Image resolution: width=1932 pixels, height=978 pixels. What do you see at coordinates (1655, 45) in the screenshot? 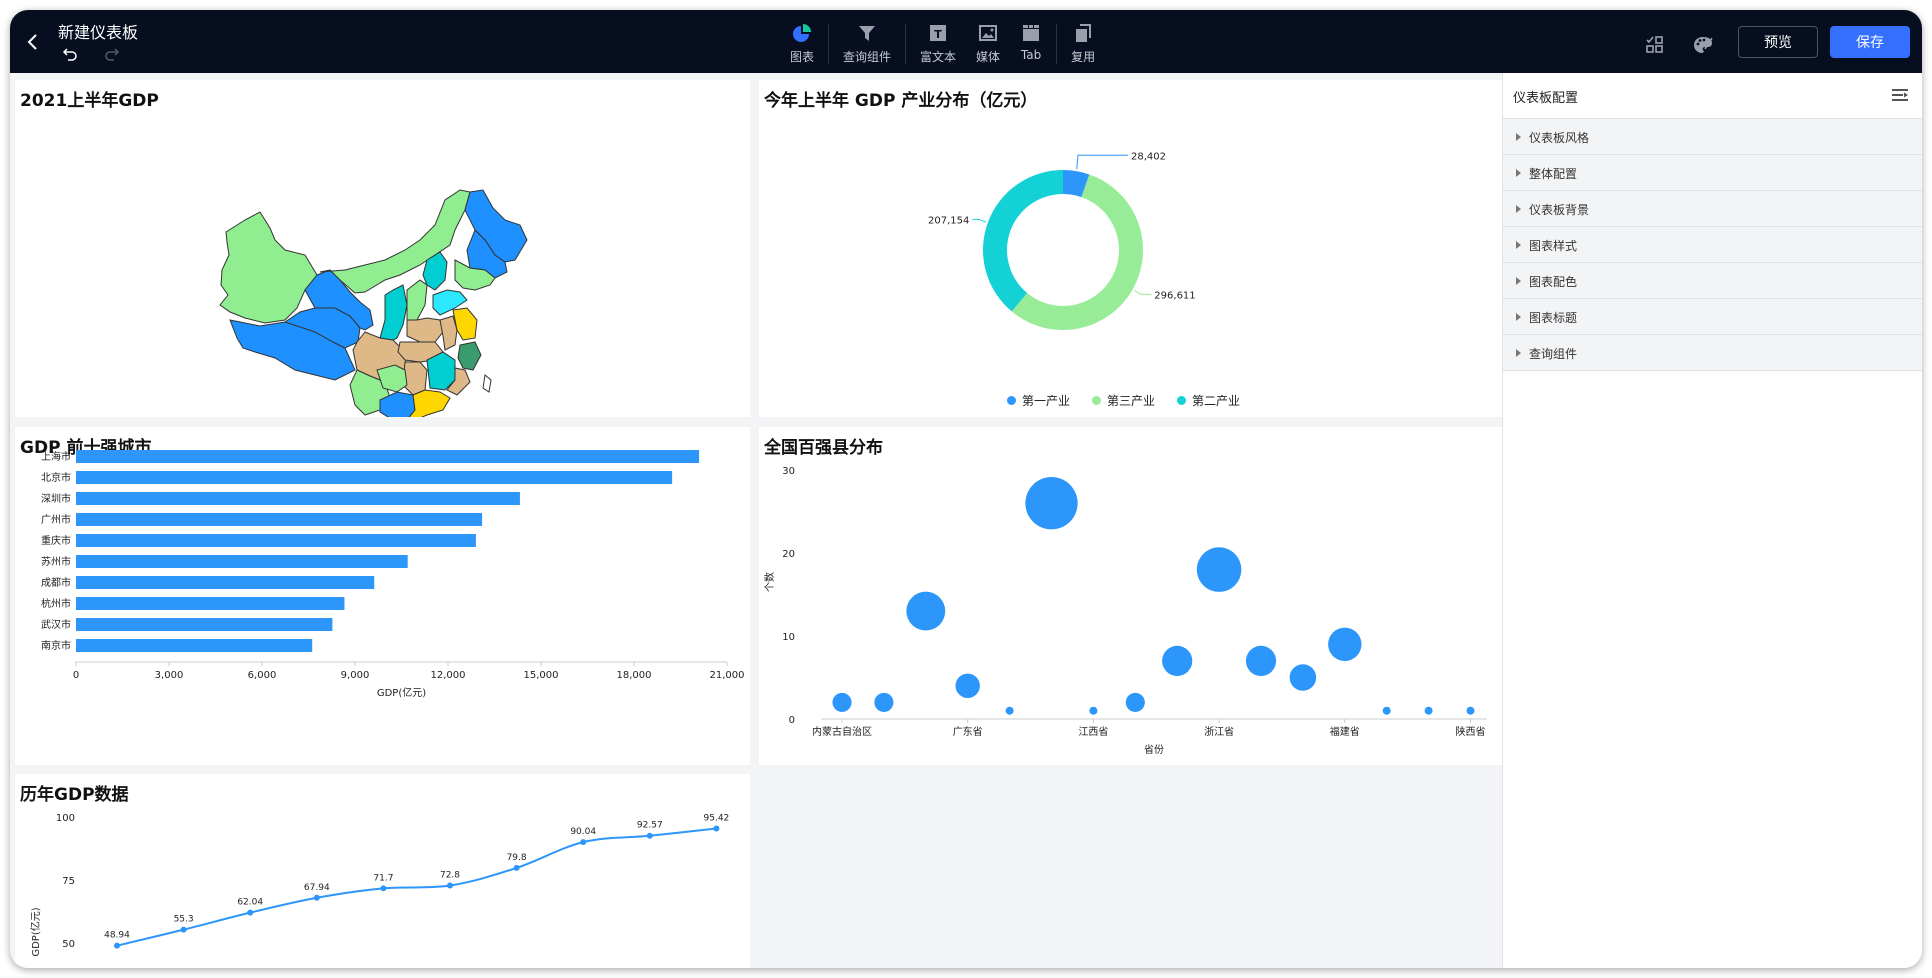
I see `layout-check-button` at bounding box center [1655, 45].